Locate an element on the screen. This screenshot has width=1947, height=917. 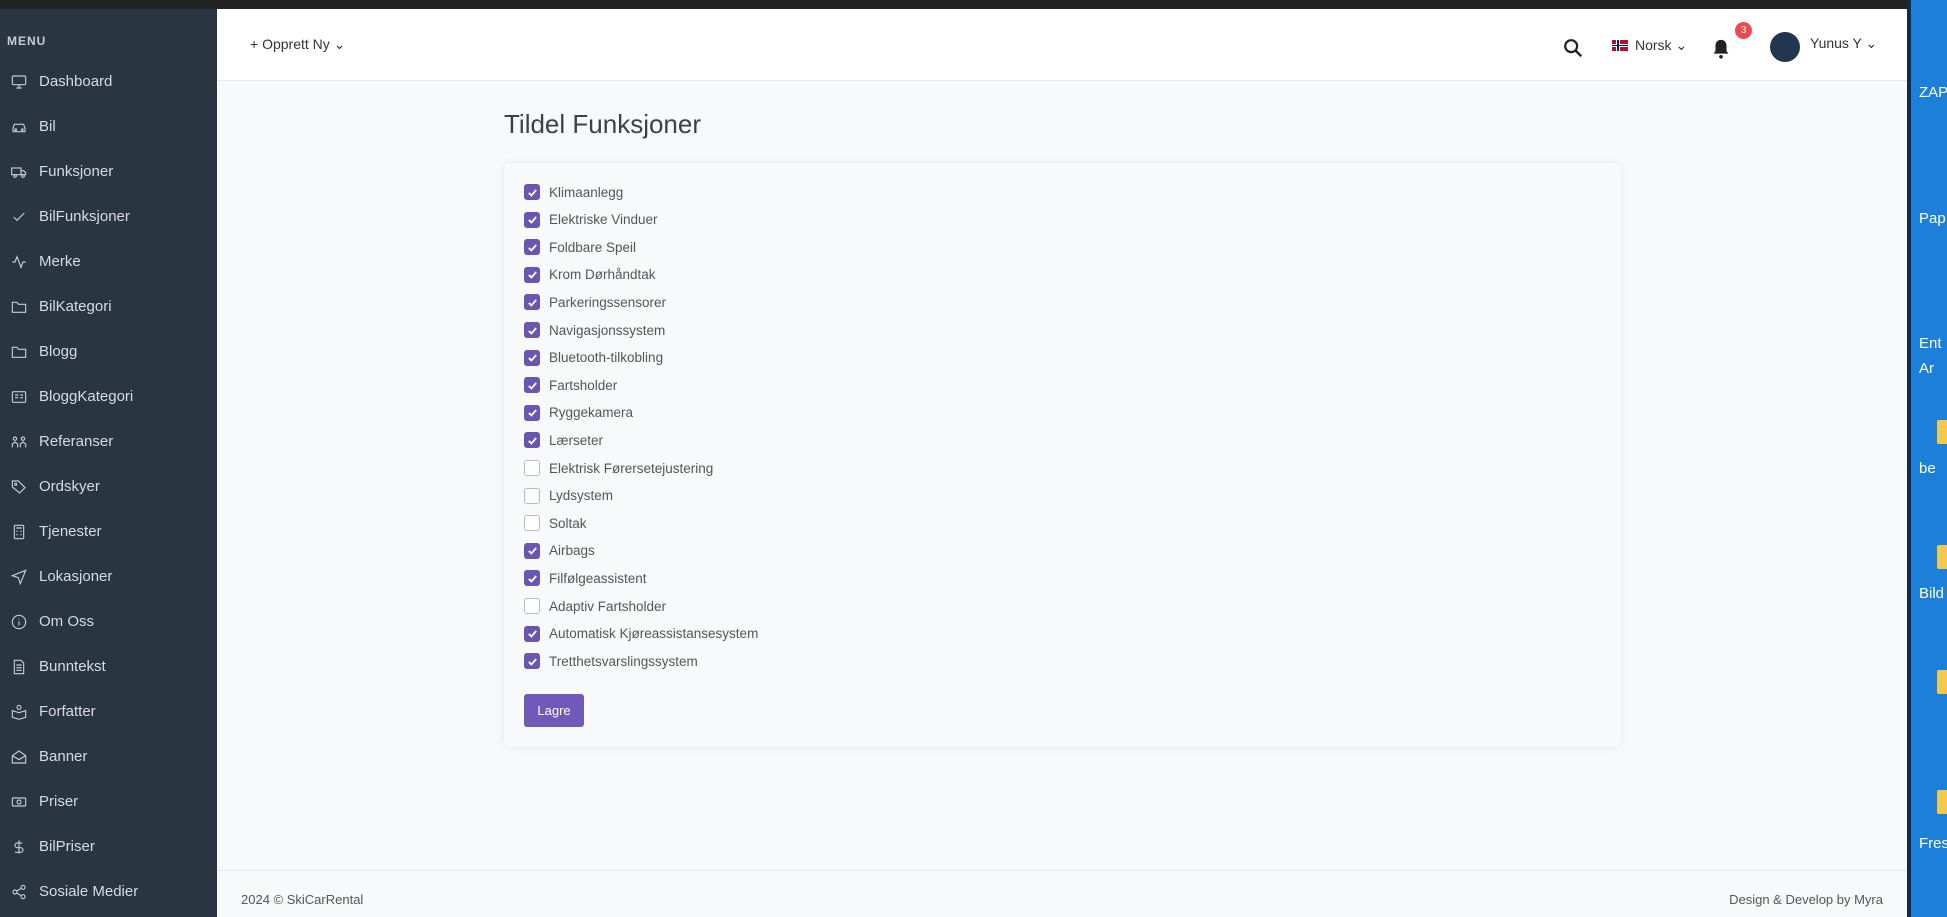
sidebar-item-bilpriser: BilPriser is located at coordinates (108, 846).